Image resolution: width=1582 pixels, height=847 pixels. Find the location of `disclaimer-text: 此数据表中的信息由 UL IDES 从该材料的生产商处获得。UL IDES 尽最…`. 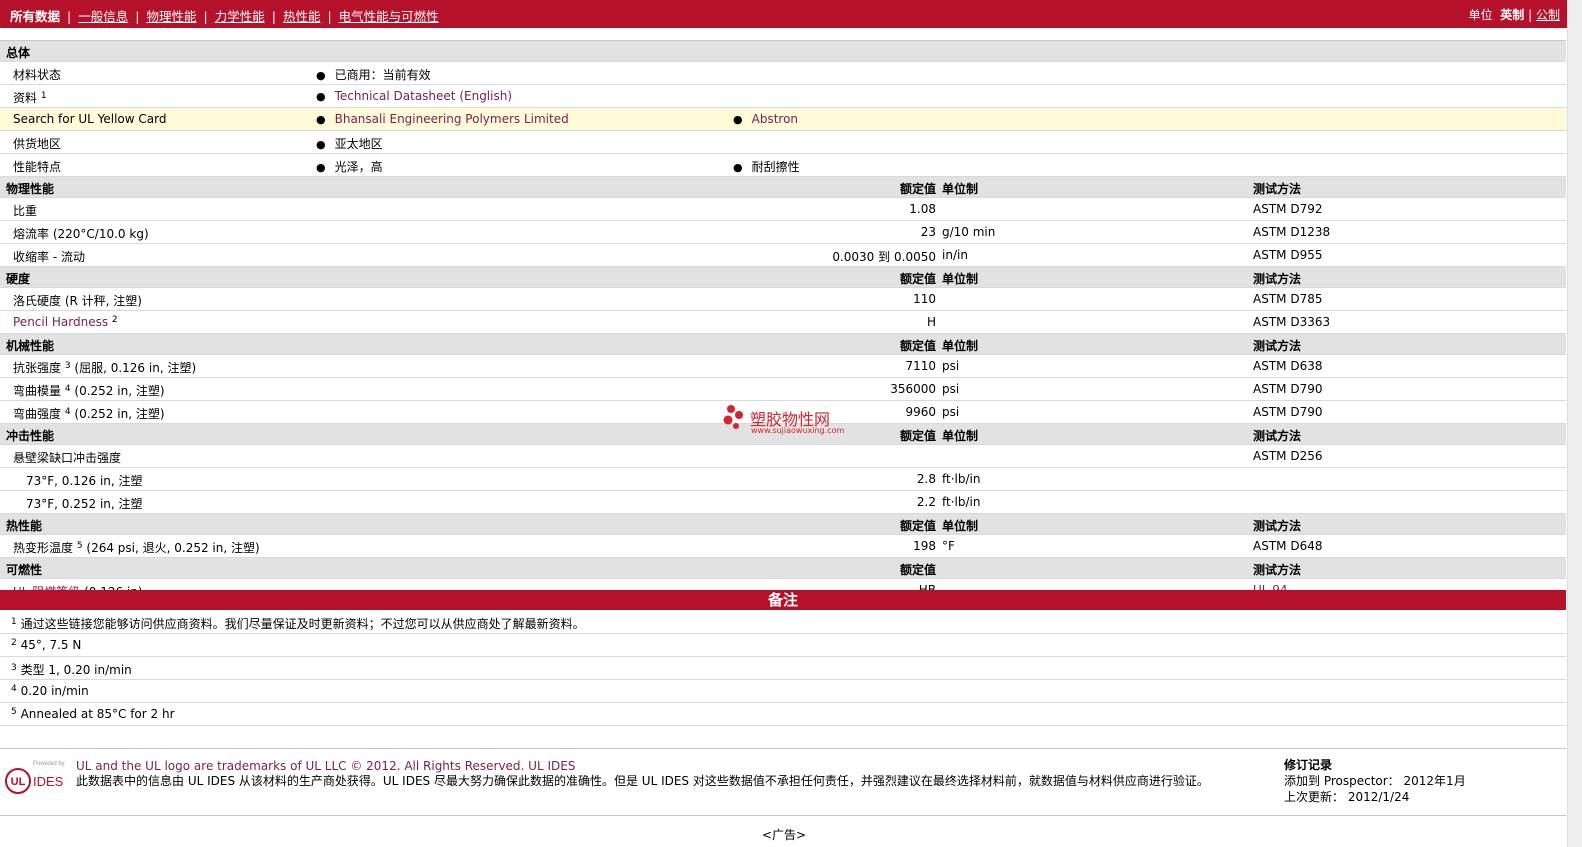

disclaimer-text: 此数据表中的信息由 UL IDES 从该材料的生产商处获得。UL IDES 尽最… is located at coordinates (642, 781).